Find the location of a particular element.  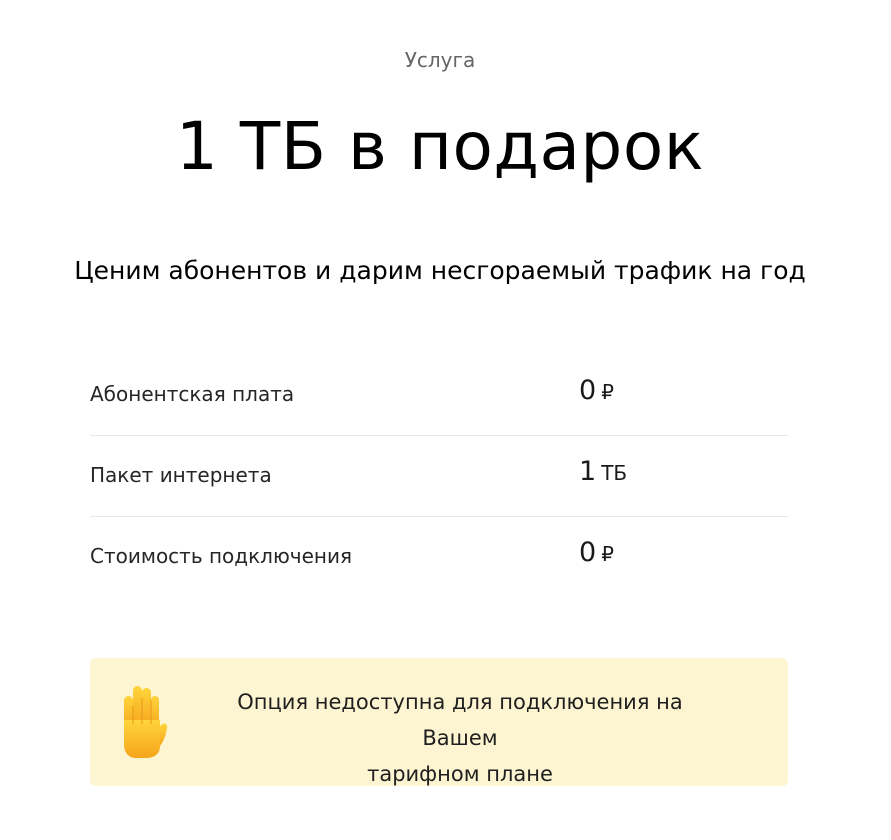

param-label: Пакет интернета is located at coordinates (181, 475).